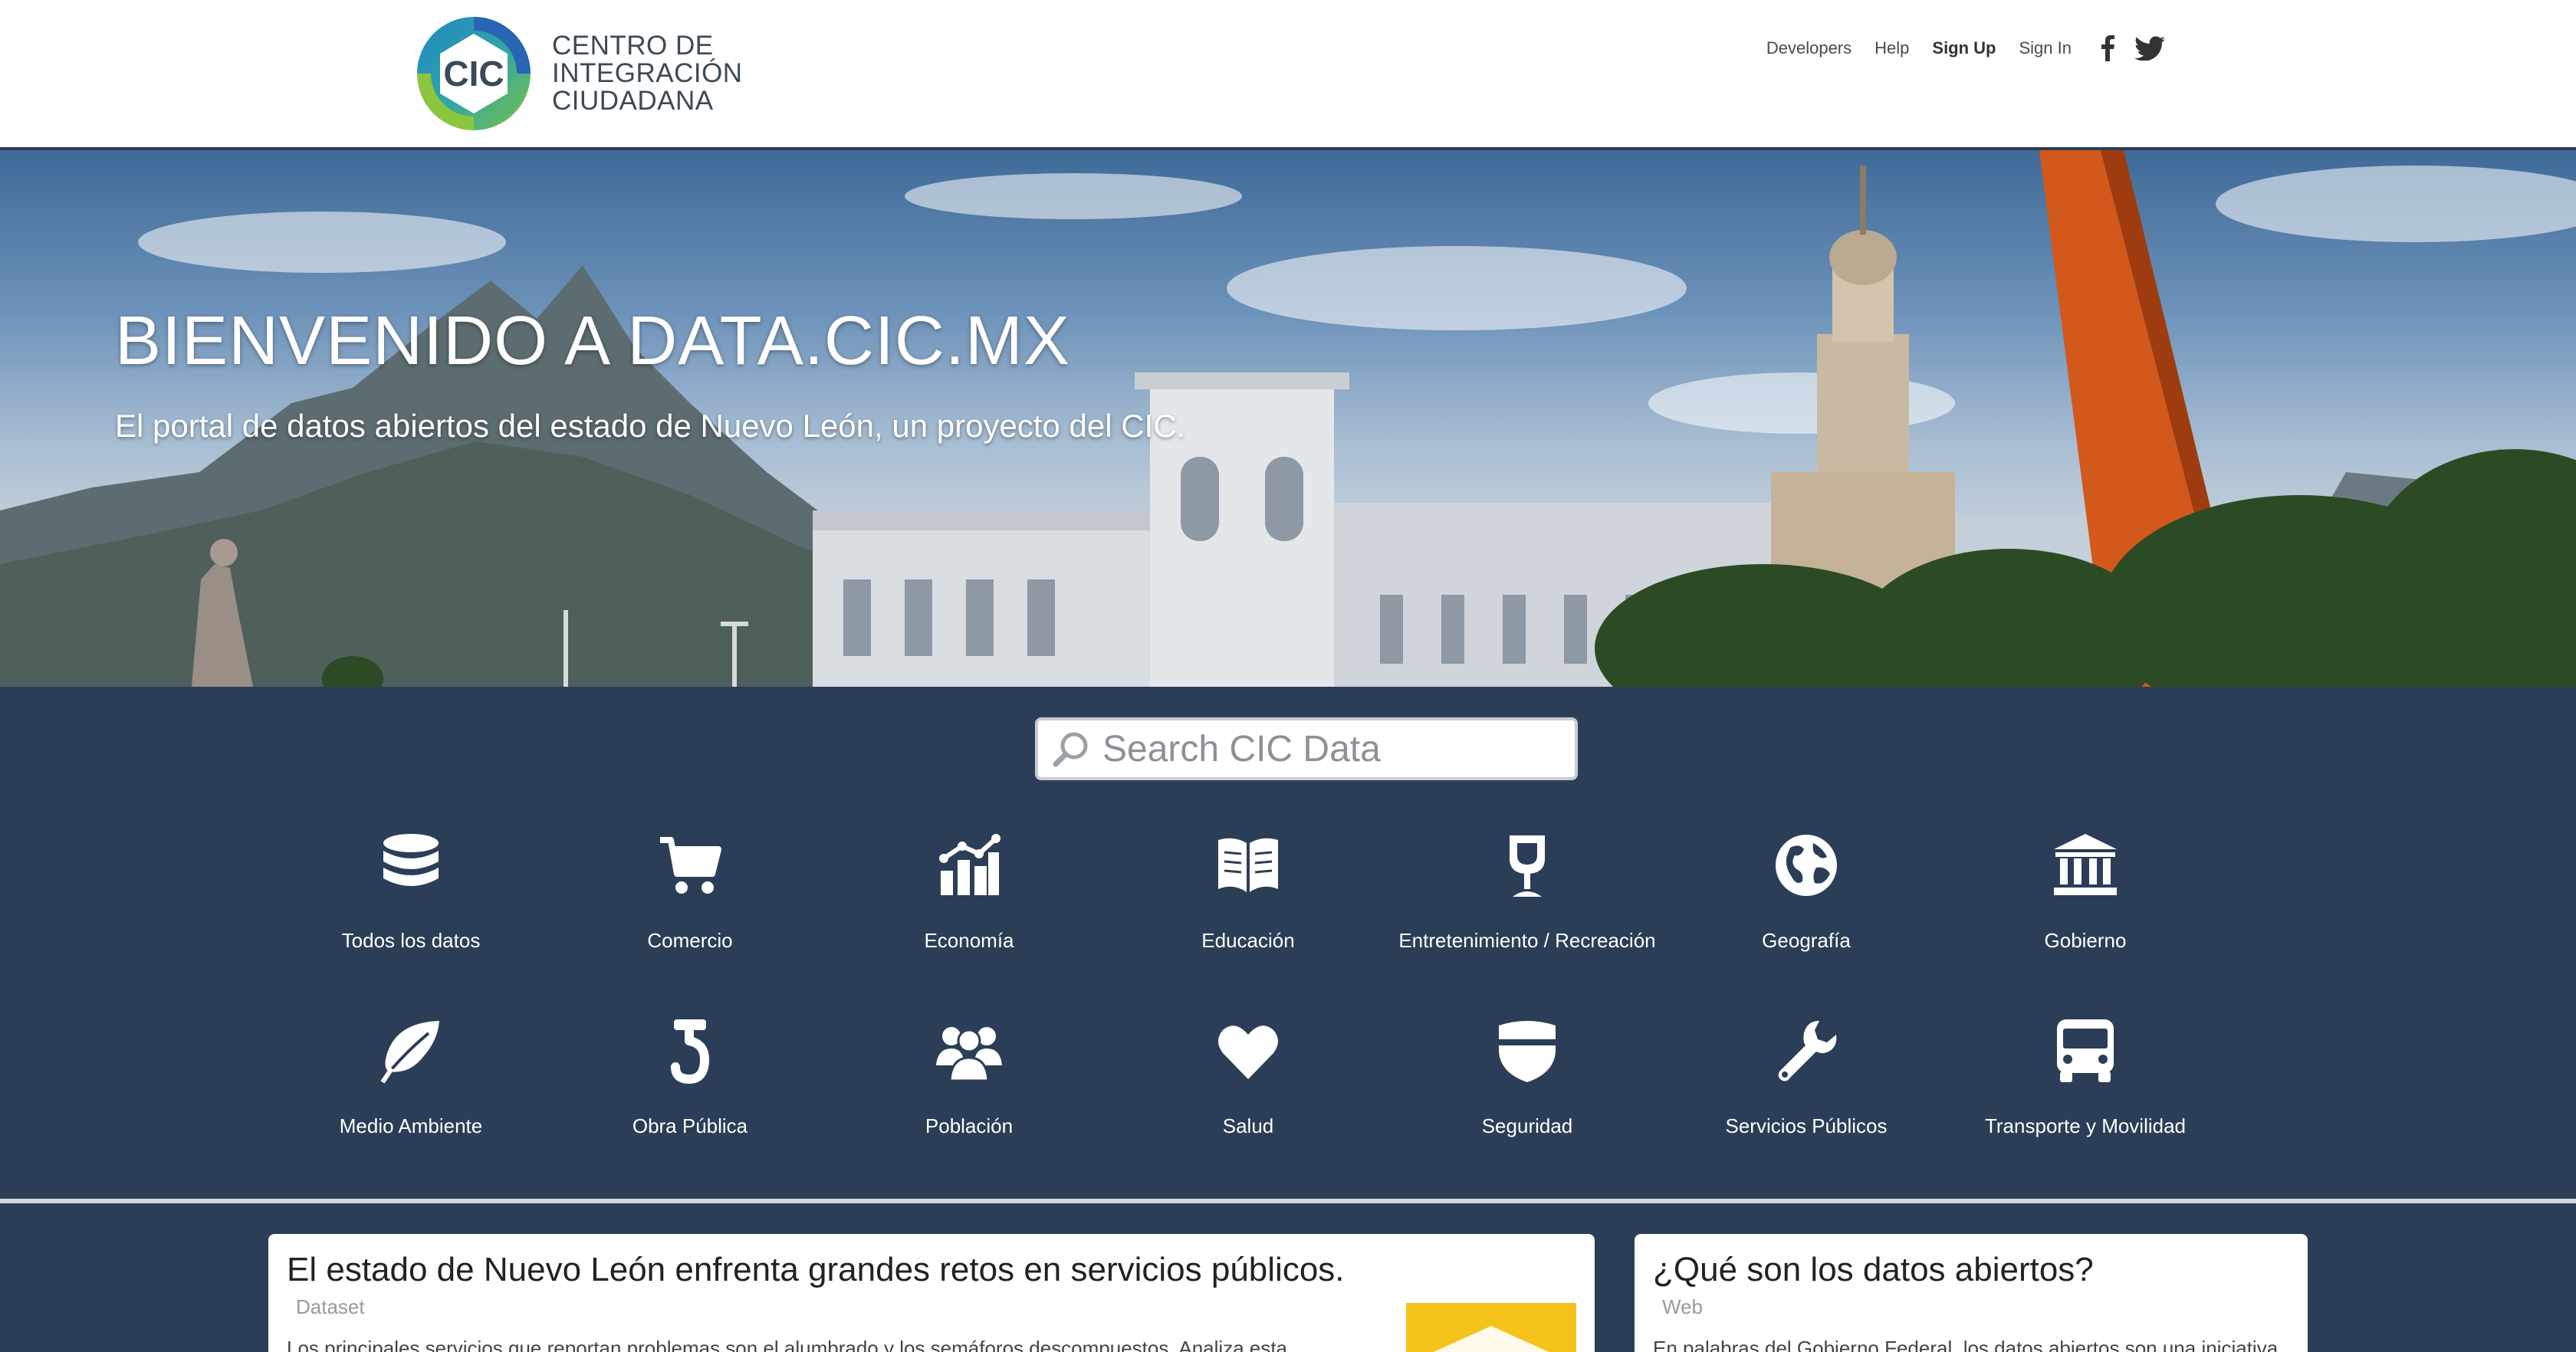 The image size is (2576, 1352). Describe the element at coordinates (592, 341) in the screenshot. I see `hero-title: BIENVENIDO A DATA.CIC.MX` at that location.